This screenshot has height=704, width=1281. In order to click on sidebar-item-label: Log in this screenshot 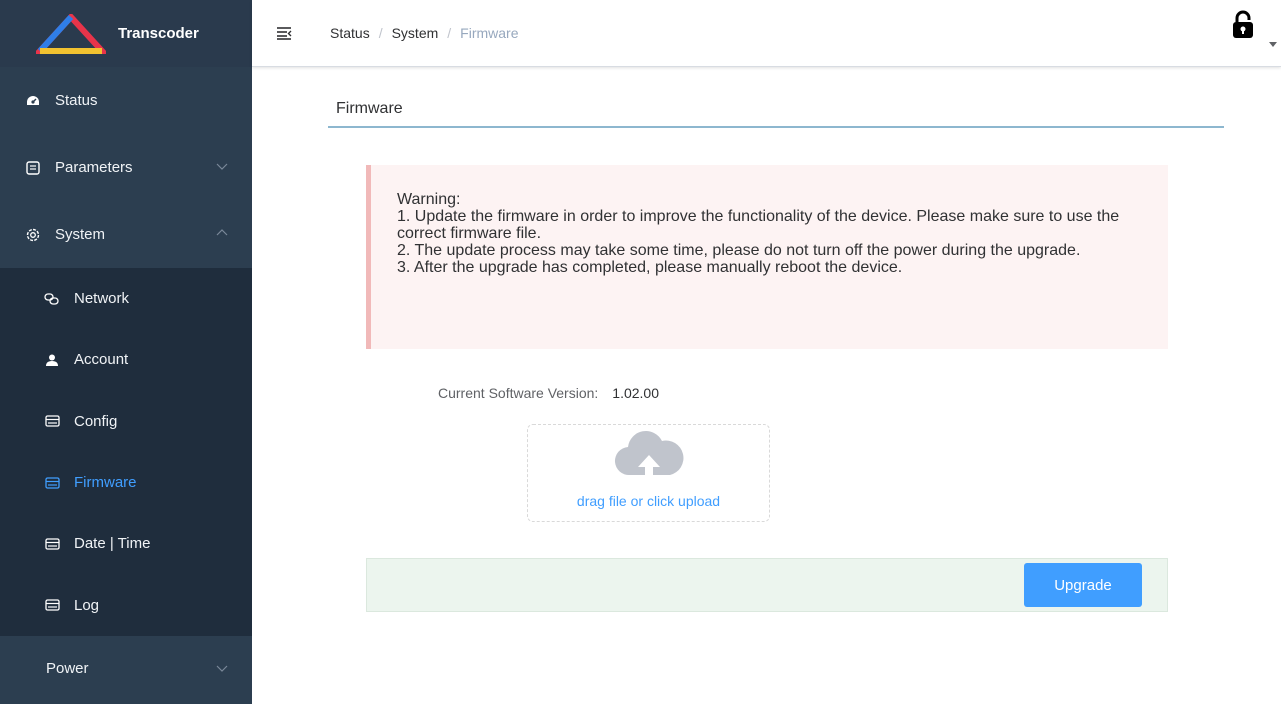, I will do `click(87, 605)`.